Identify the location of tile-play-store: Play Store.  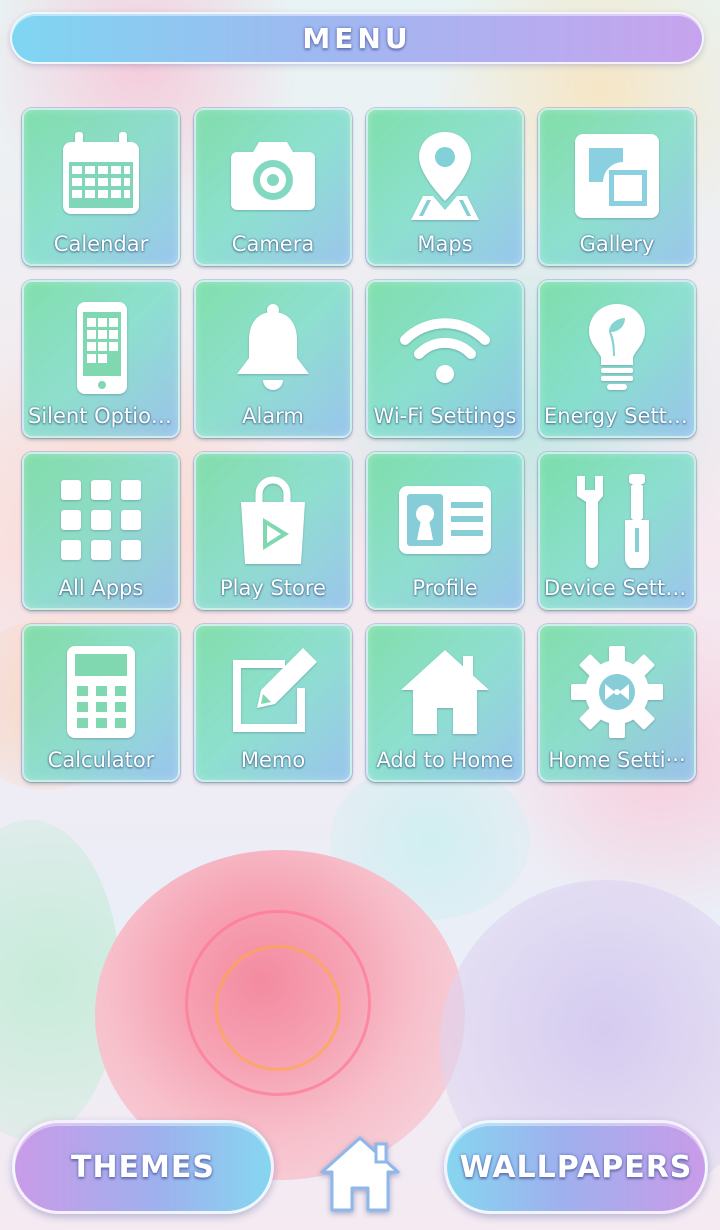
(273, 531).